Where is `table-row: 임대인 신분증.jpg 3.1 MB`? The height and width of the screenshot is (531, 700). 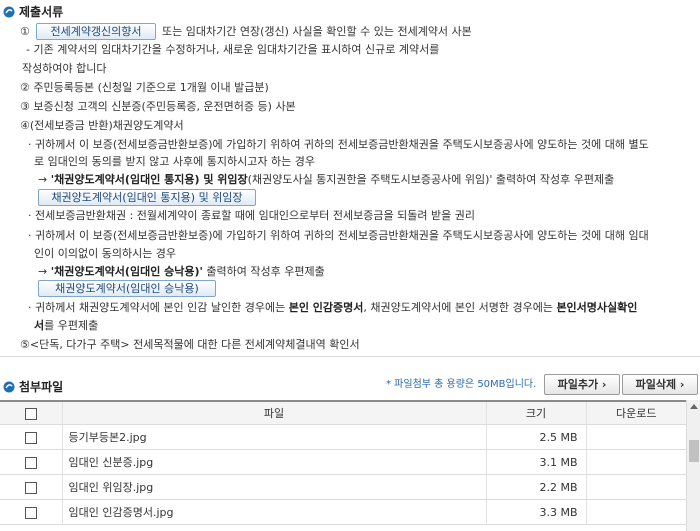 table-row: 임대인 신분증.jpg 3.1 MB is located at coordinates (343, 462).